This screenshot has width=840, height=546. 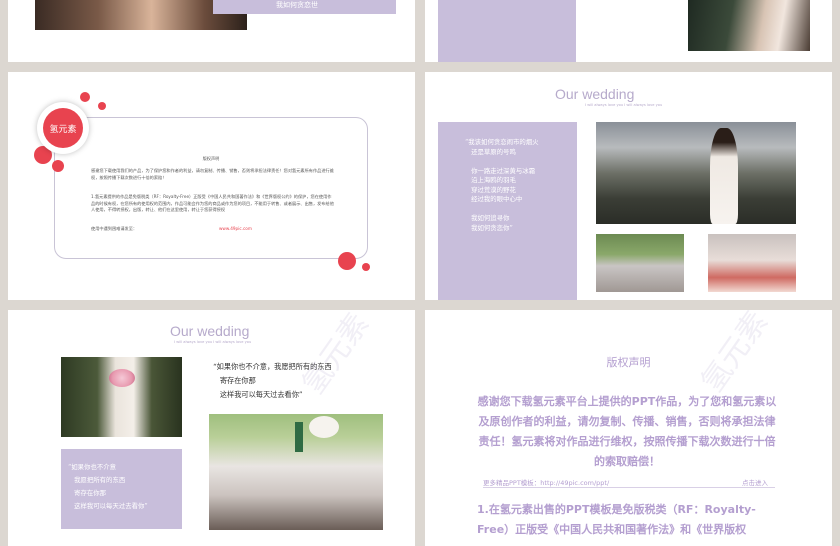 I want to click on divider, so click(x=629, y=487).